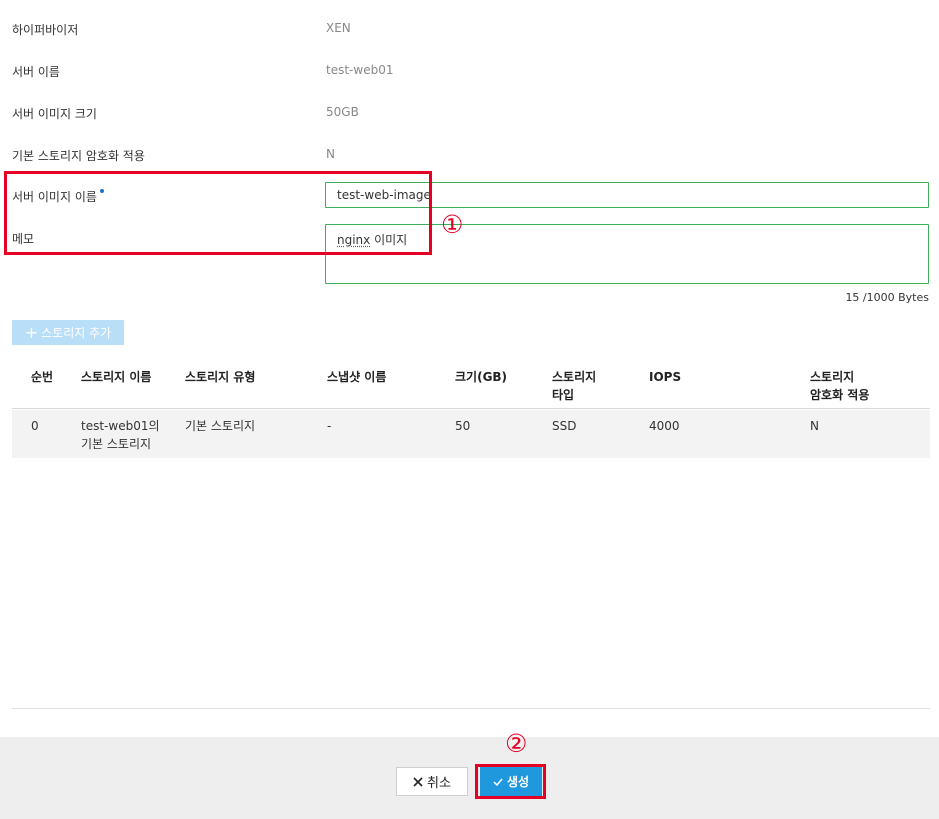  What do you see at coordinates (498, 782) in the screenshot?
I see `check-icon` at bounding box center [498, 782].